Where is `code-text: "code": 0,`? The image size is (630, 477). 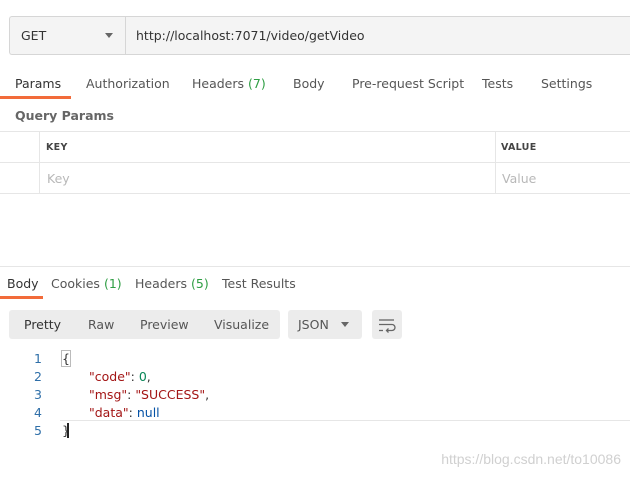 code-text: "code": 0, is located at coordinates (120, 376).